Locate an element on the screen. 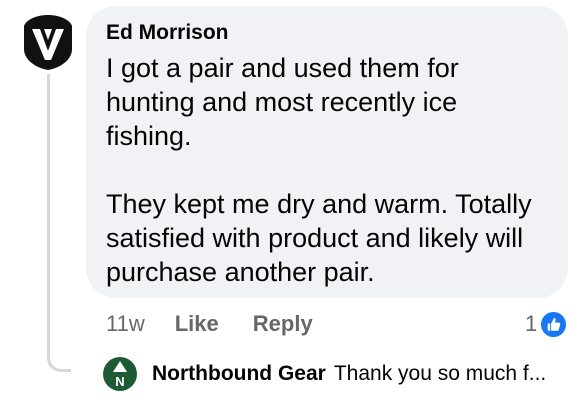 This screenshot has height=407, width=587. commenter-avatar is located at coordinates (48, 42).